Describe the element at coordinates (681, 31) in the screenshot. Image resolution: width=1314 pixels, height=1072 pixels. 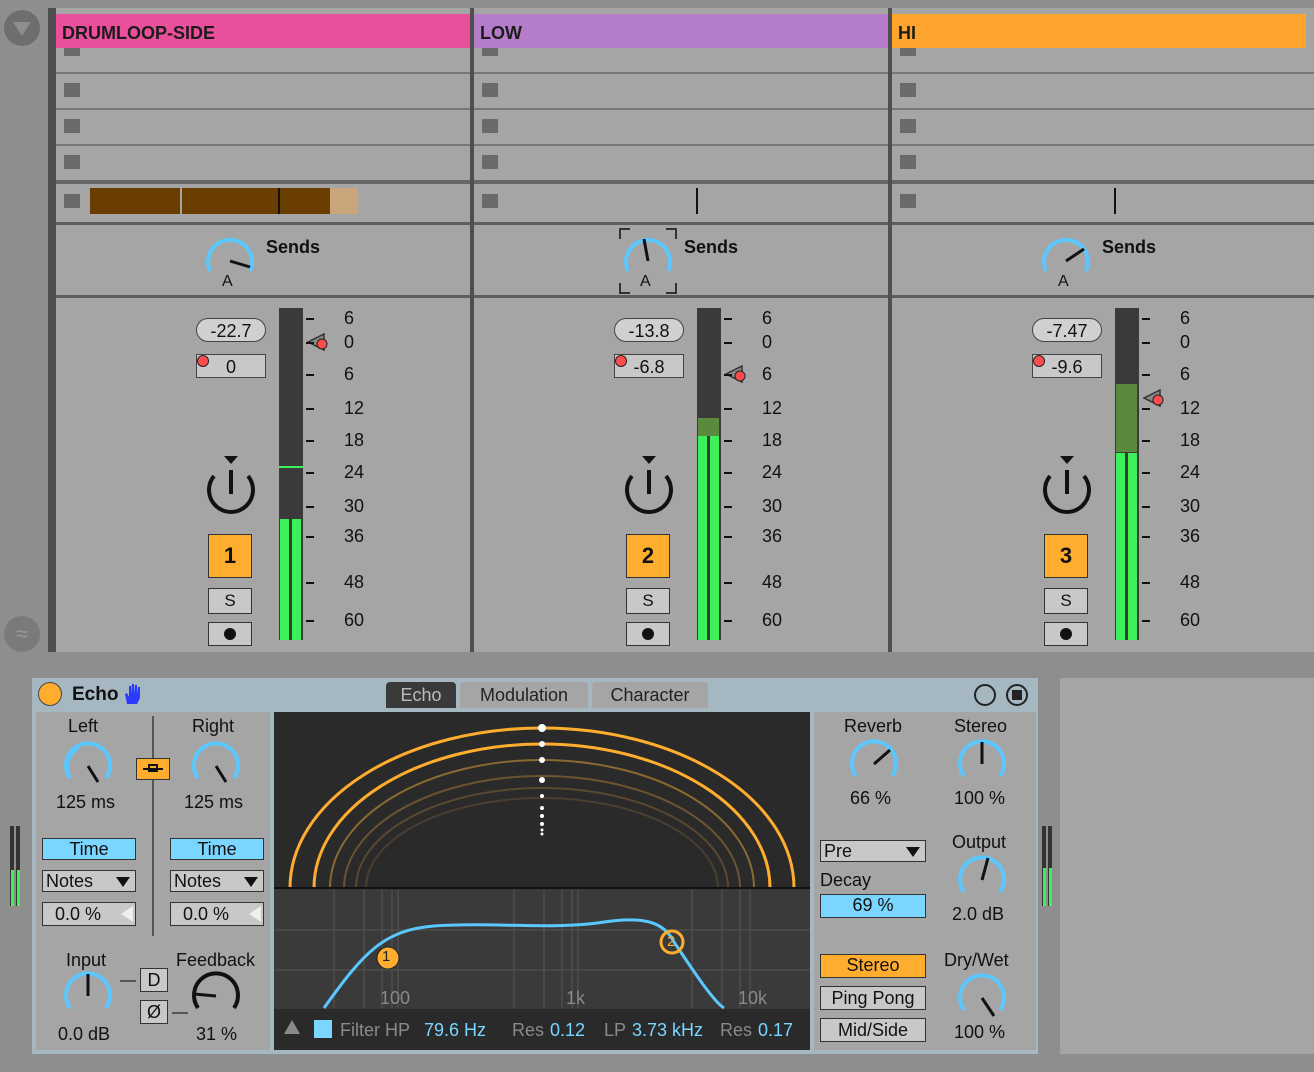
I see `track-2-title: LOW` at that location.